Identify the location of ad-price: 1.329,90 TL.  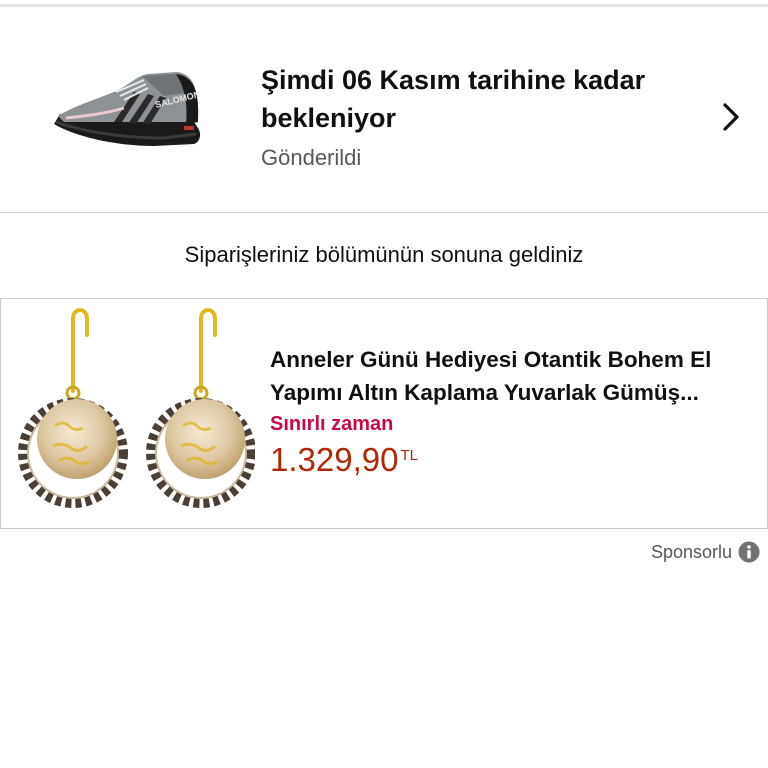
(344, 460).